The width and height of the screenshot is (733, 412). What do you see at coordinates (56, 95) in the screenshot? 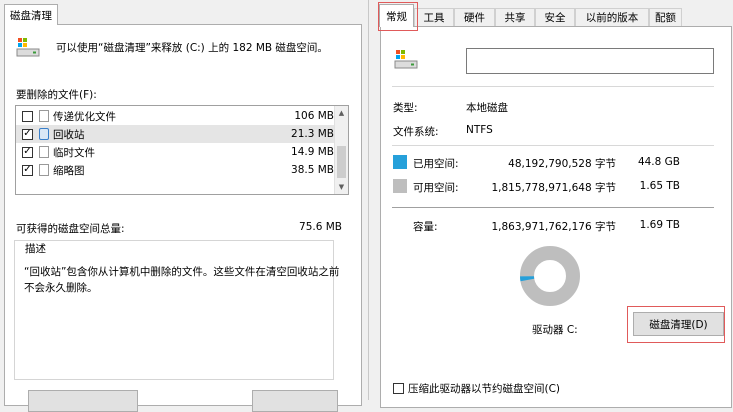
I see `files-label: 要删除的文件(F):` at bounding box center [56, 95].